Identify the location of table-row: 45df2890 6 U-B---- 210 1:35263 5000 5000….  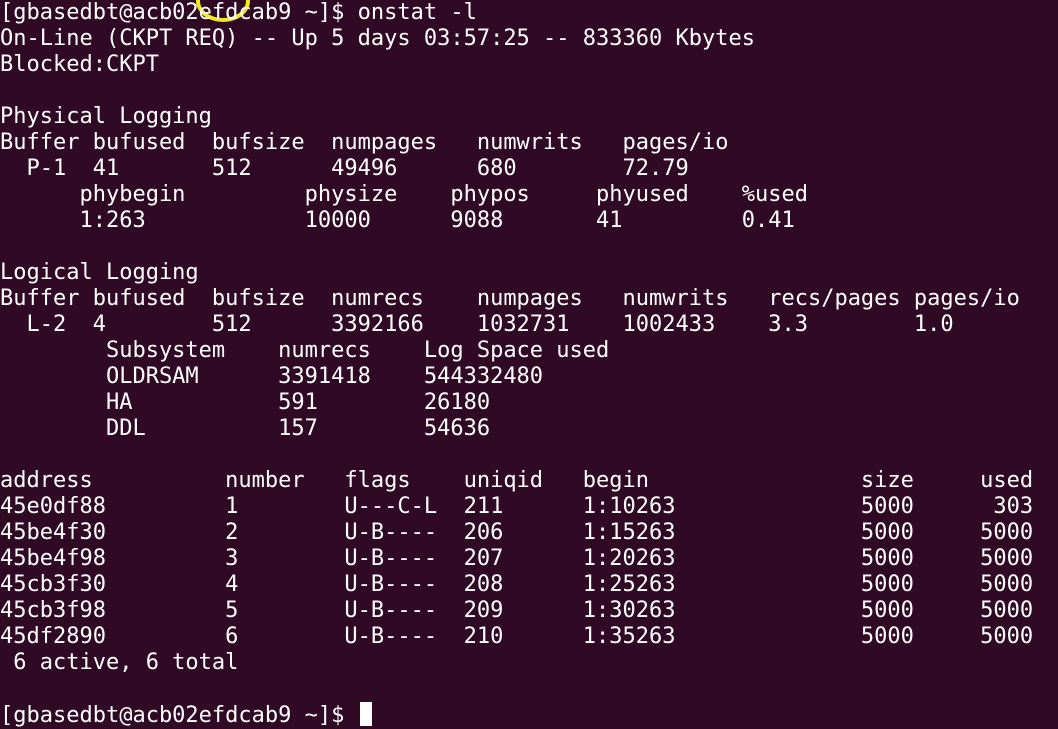
(529, 636).